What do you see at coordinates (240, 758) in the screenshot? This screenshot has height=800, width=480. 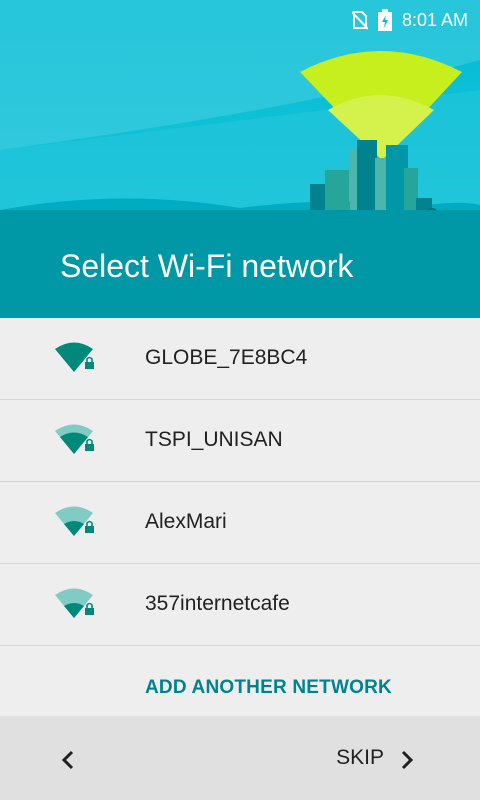 I see `bottom-nav-bar: SKIP` at bounding box center [240, 758].